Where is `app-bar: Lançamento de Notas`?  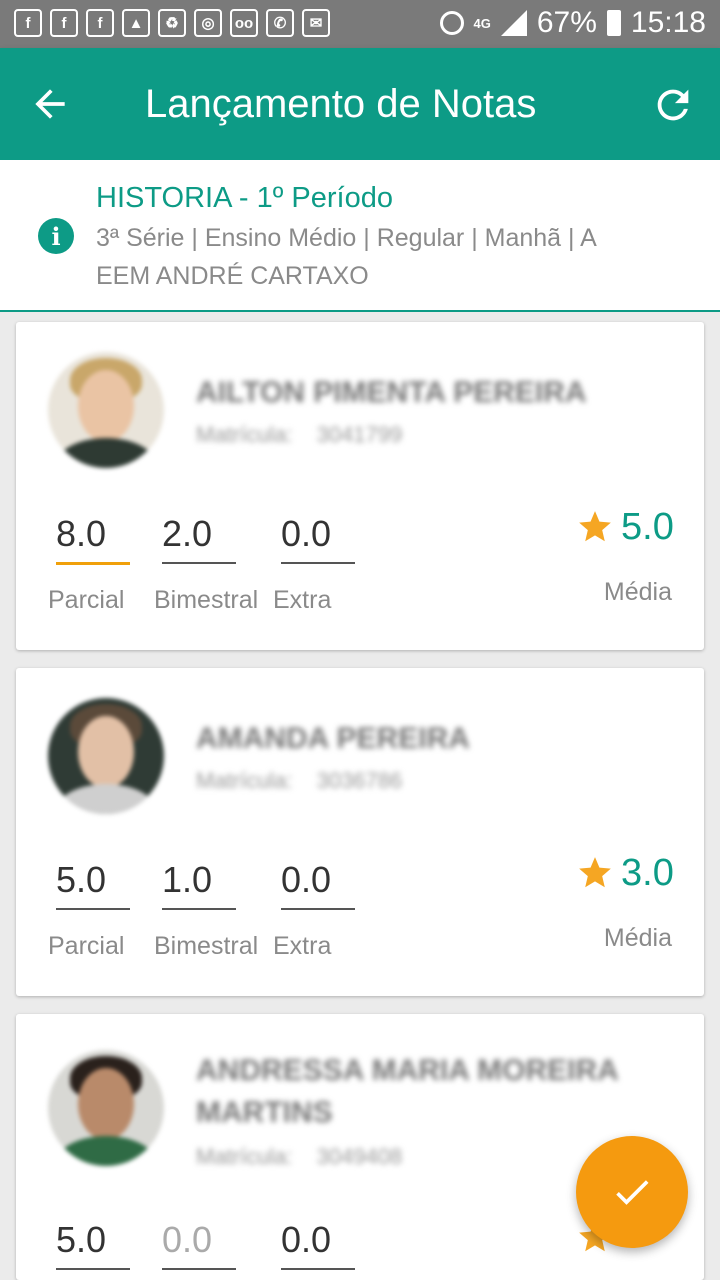 app-bar: Lançamento de Notas is located at coordinates (360, 104).